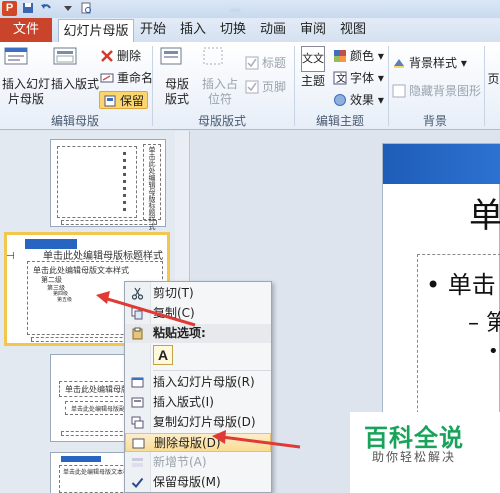  What do you see at coordinates (399, 63) in the screenshot?
I see `background-styles-icon` at bounding box center [399, 63].